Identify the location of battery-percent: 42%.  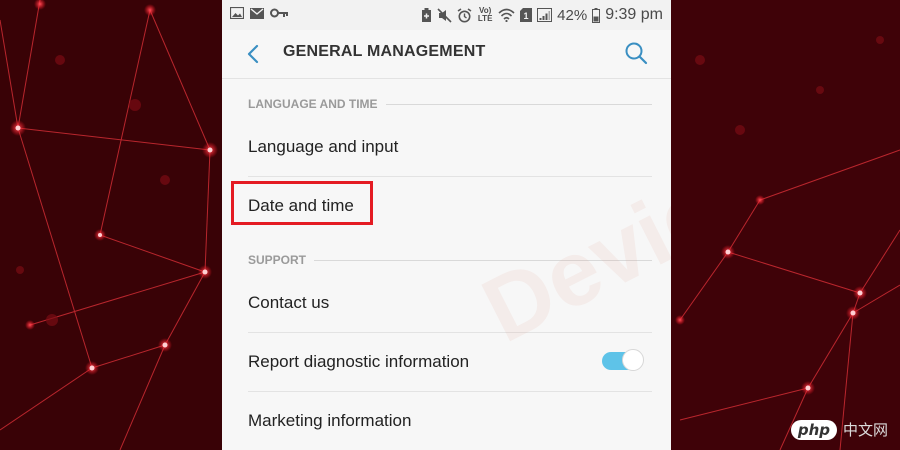
(572, 15).